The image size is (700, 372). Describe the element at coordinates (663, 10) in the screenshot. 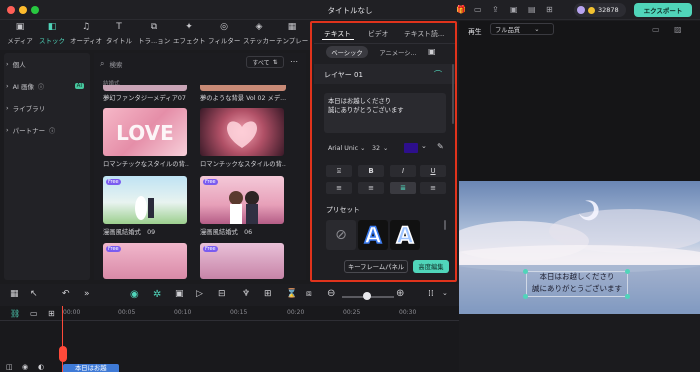

I see `export-button: エクスポート` at that location.